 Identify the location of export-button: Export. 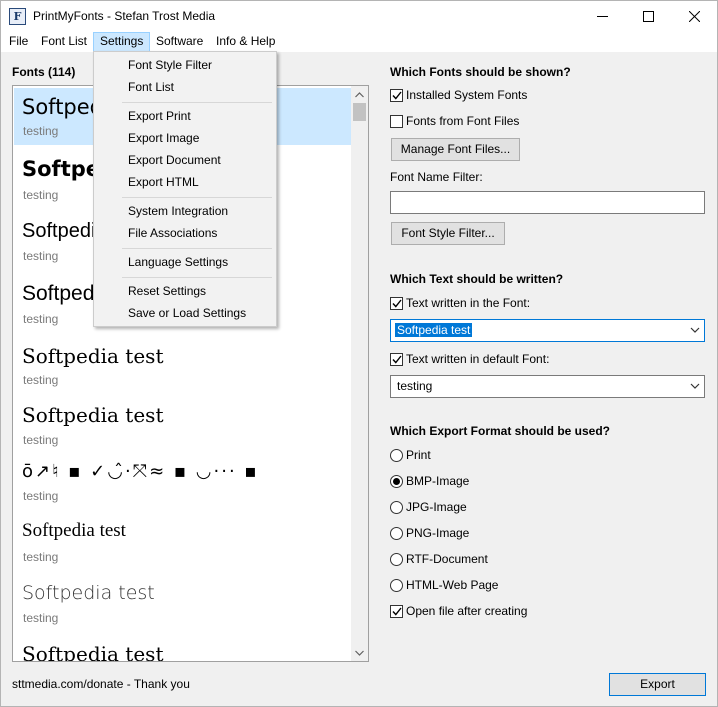
(657, 684).